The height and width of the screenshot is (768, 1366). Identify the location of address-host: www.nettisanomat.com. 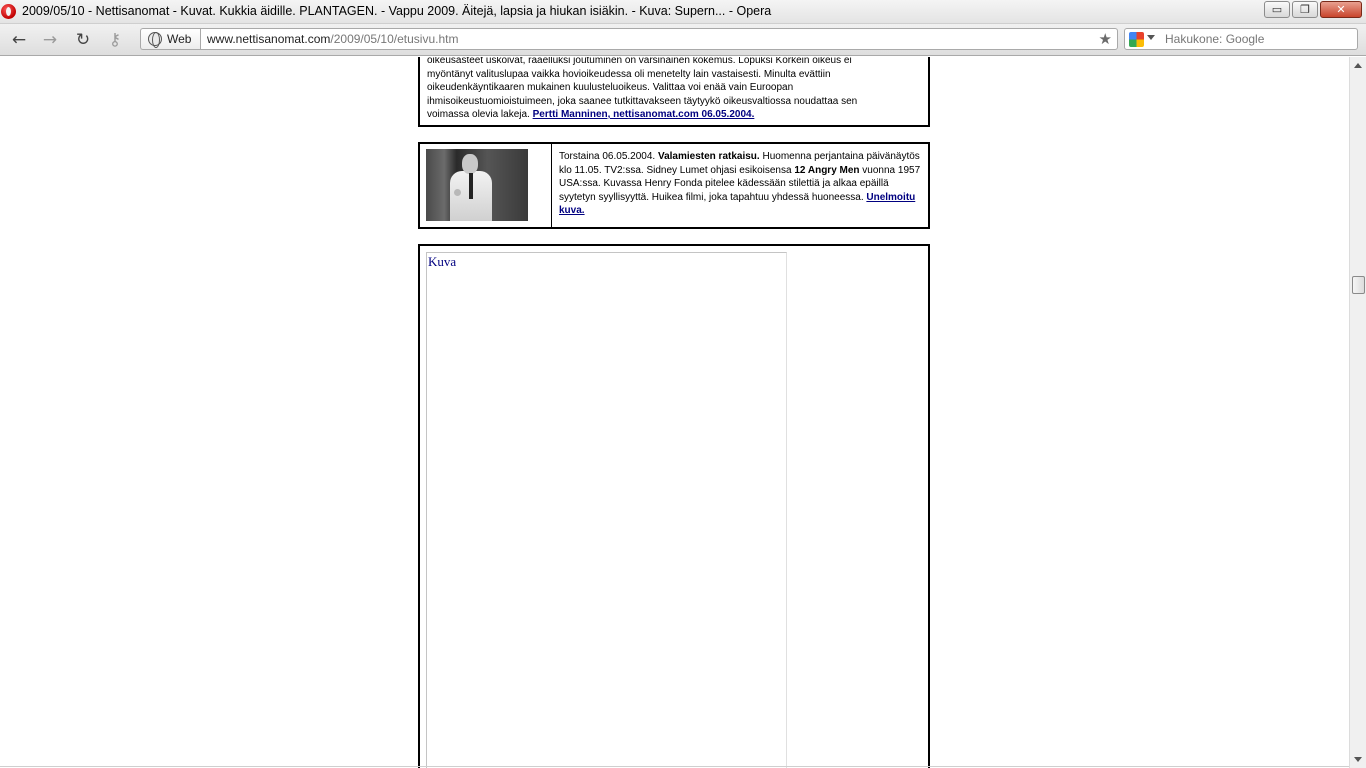
(269, 39).